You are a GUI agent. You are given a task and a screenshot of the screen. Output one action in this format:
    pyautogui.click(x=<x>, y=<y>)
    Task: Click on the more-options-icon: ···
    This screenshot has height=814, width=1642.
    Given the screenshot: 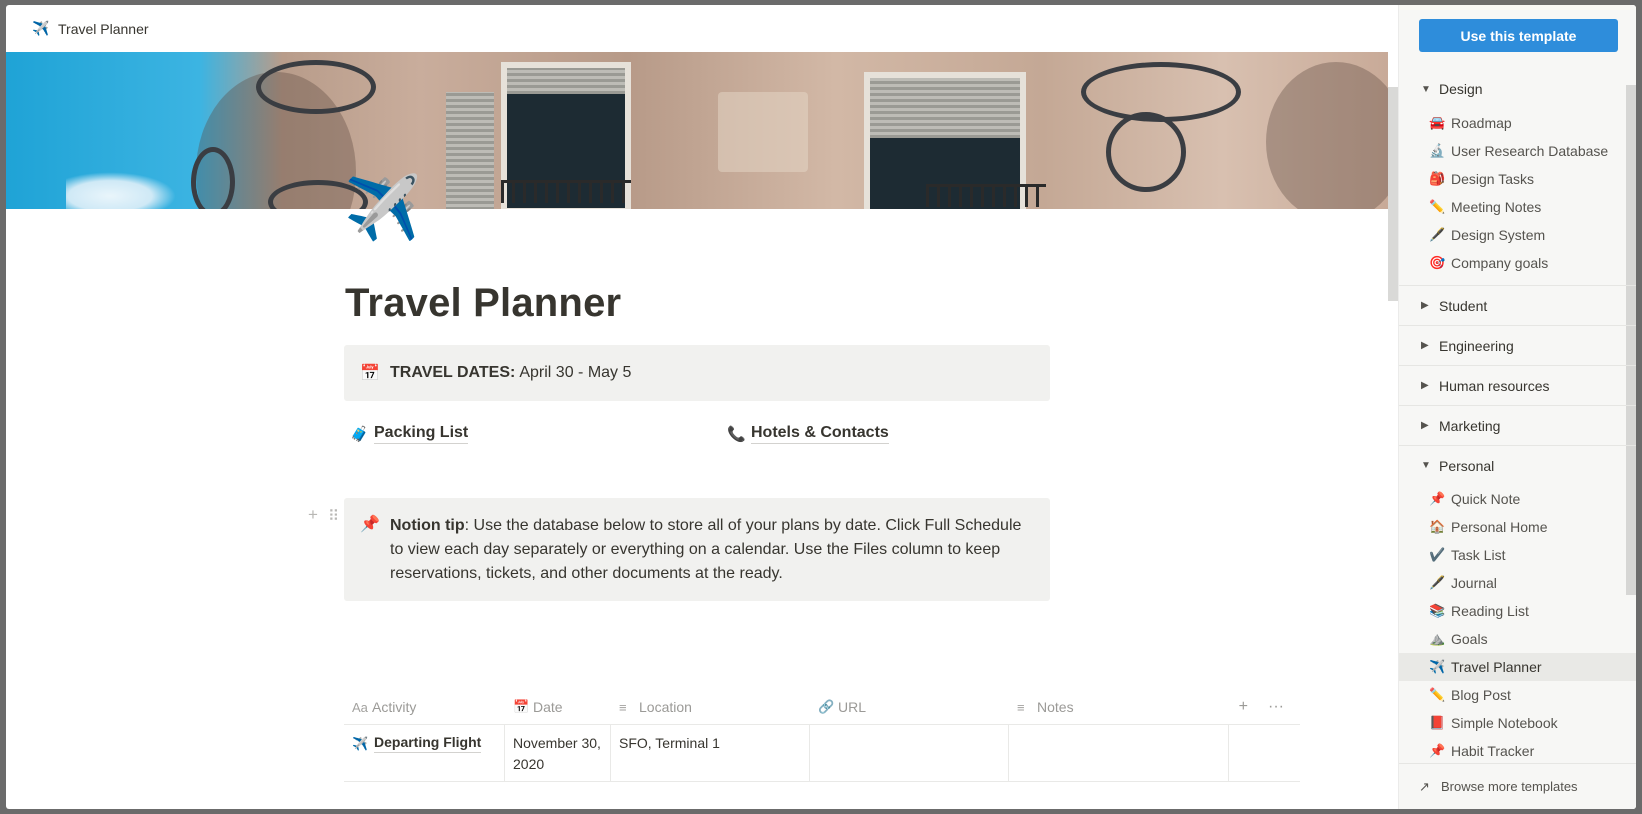 What is the action you would take?
    pyautogui.click(x=1276, y=707)
    